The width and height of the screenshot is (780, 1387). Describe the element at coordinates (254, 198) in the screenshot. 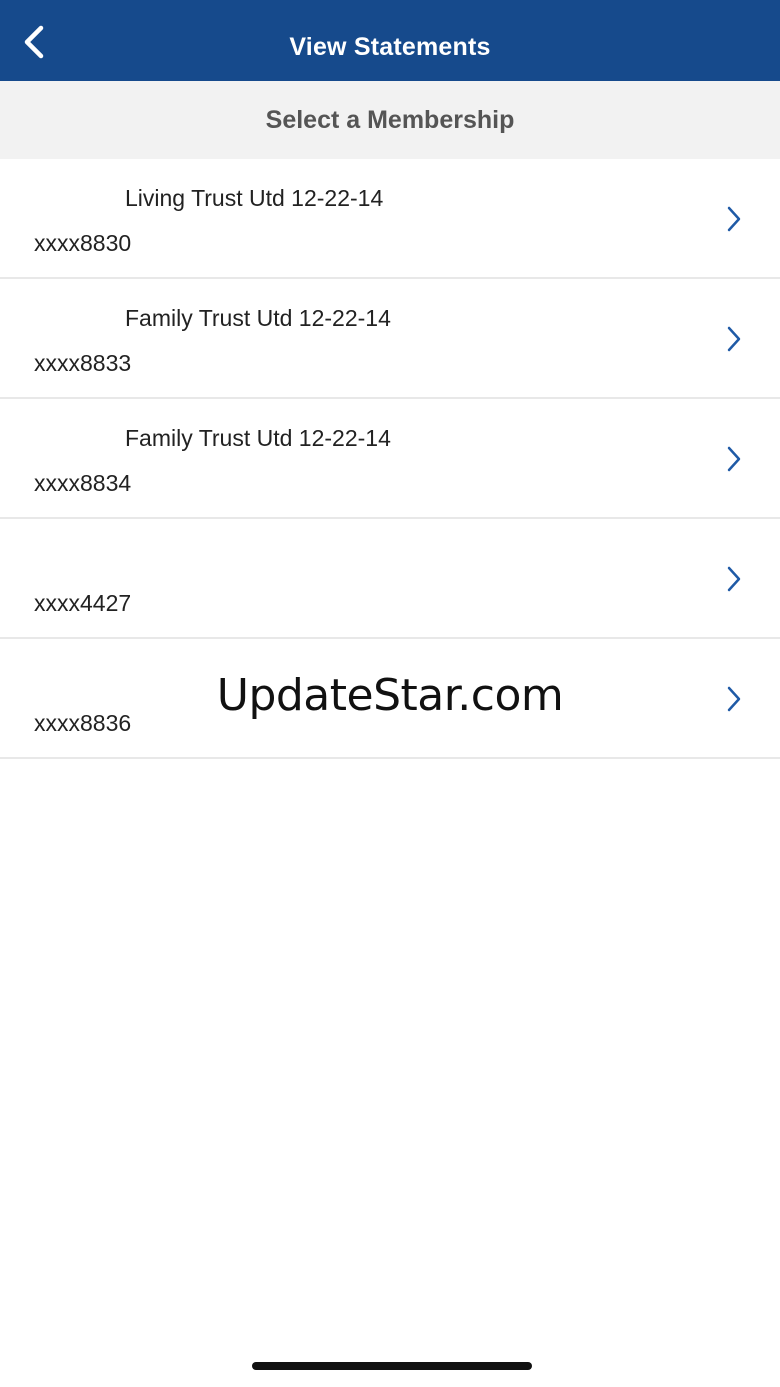

I see `membership-name: Living Trust Utd 12-22-14` at that location.